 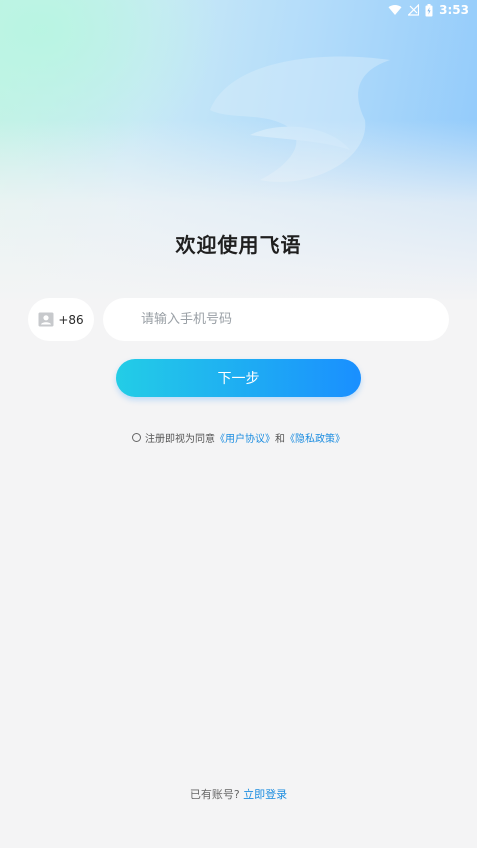 I want to click on contact-card-icon, so click(x=46, y=319).